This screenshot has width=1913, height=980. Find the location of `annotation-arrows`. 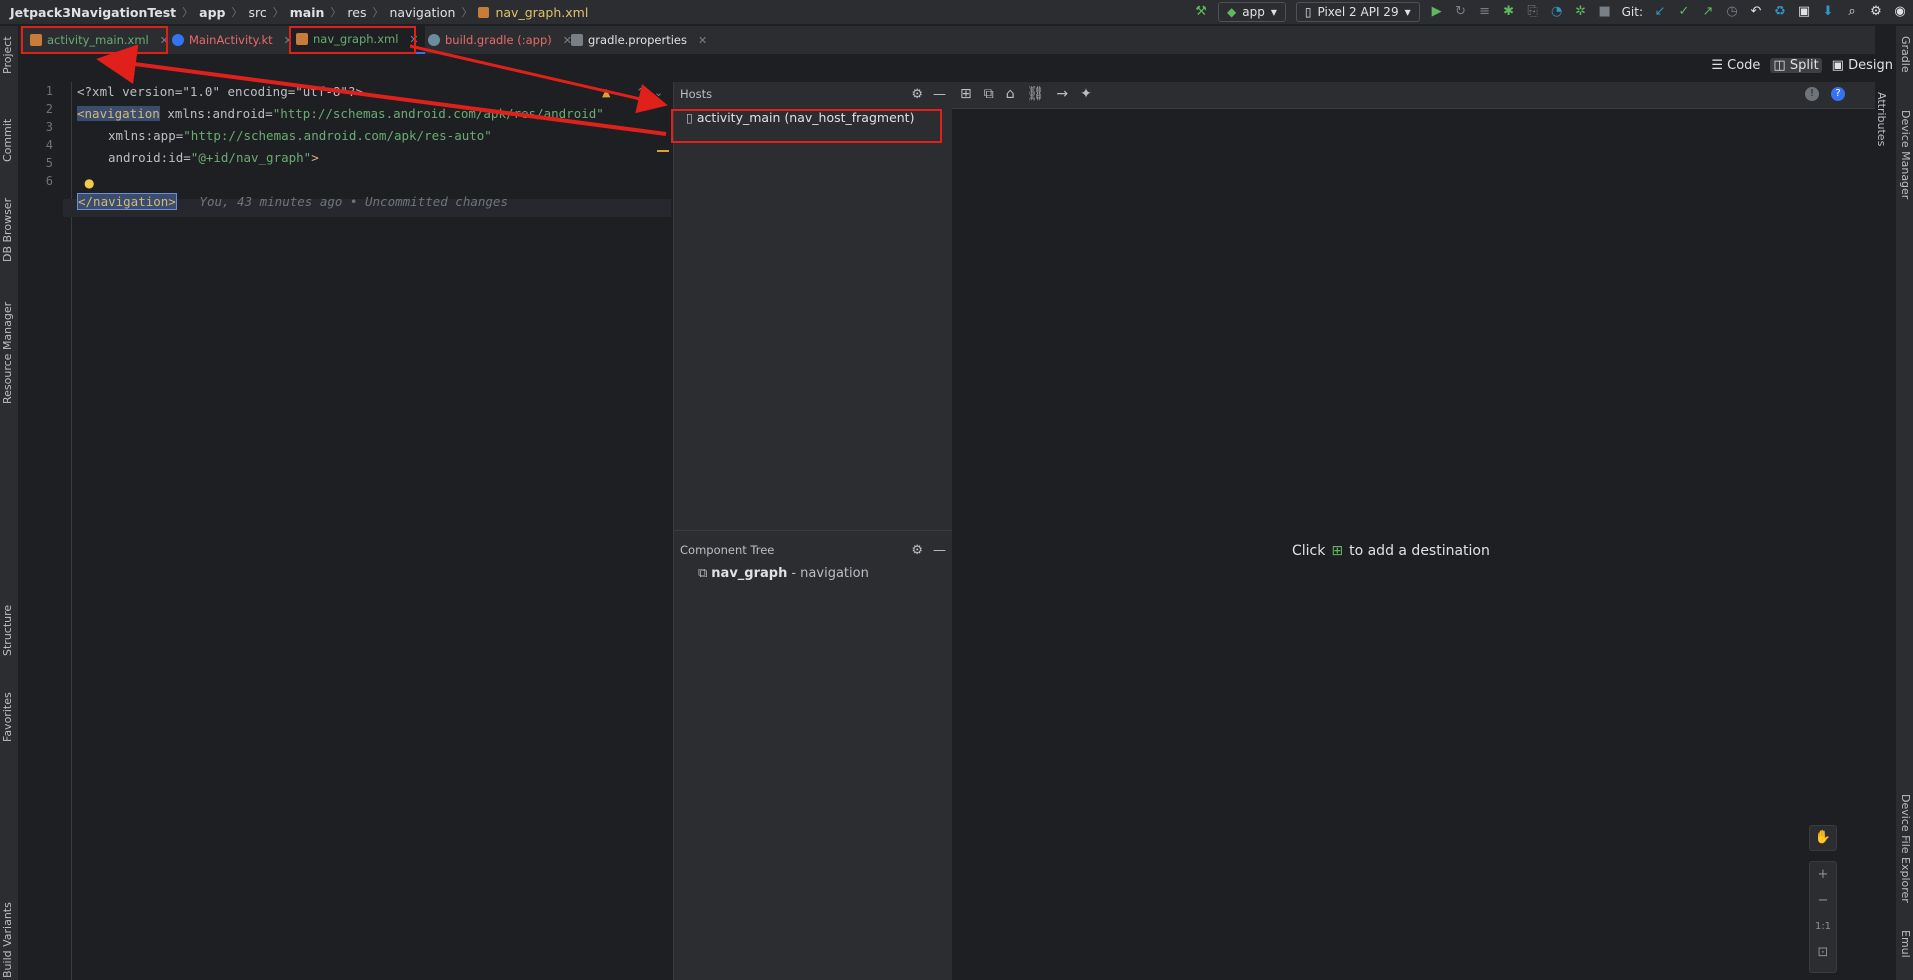

annotation-arrows is located at coordinates (382, 90).